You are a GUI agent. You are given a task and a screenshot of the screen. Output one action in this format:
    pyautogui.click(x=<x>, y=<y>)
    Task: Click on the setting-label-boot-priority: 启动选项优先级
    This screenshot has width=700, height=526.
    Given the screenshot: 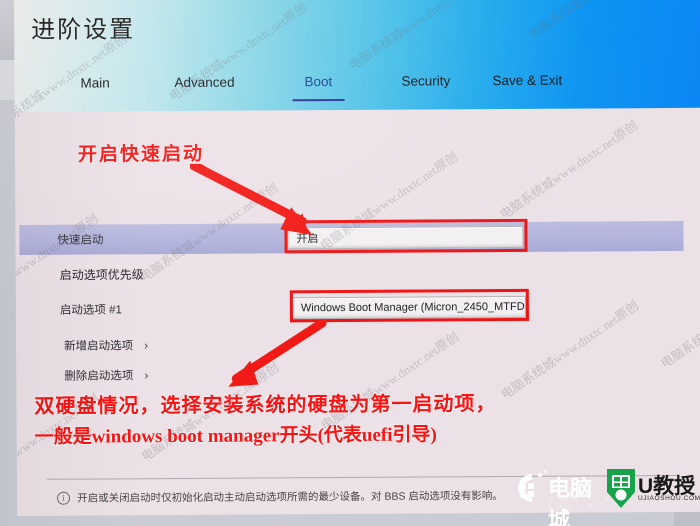 What is the action you would take?
    pyautogui.click(x=101, y=275)
    